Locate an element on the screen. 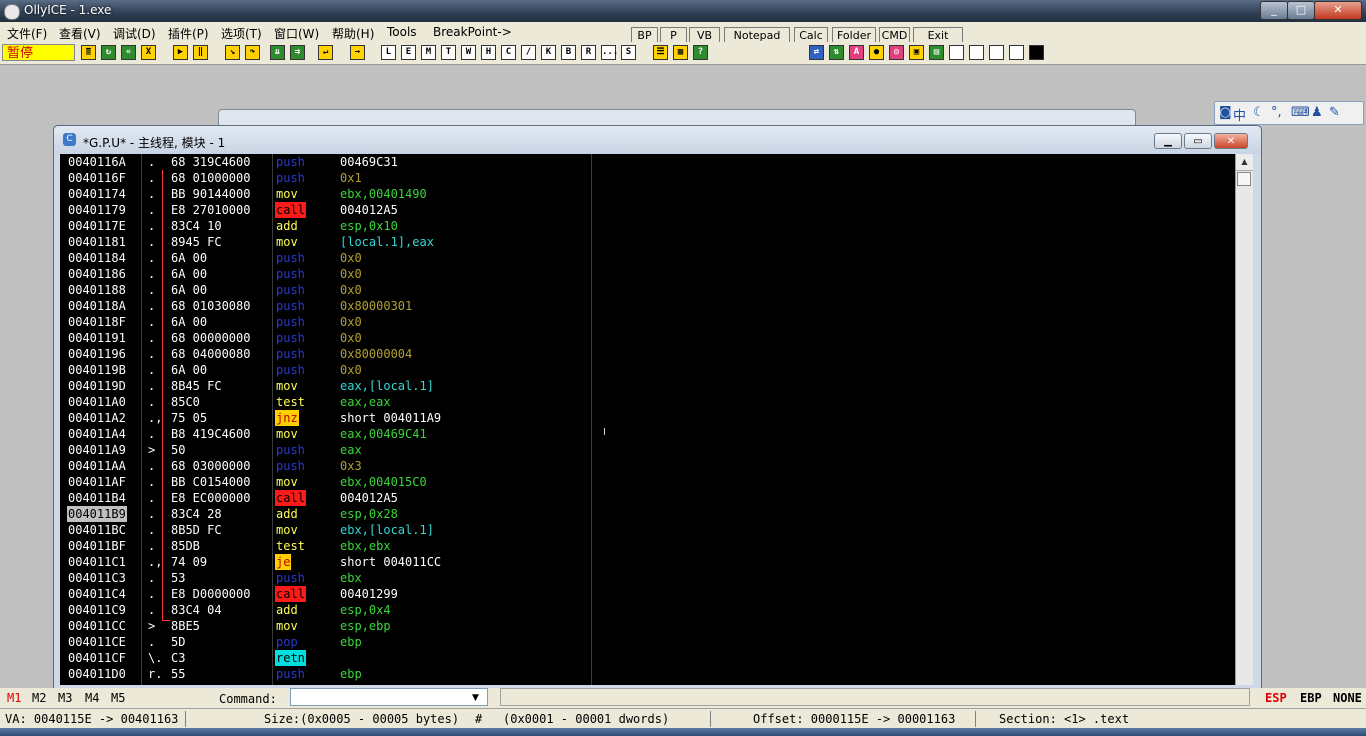 This screenshot has height=736, width=1366. disasm-row: 004011A4. B8 419C4600 mov eax,00469C41 is located at coordinates (647, 434).